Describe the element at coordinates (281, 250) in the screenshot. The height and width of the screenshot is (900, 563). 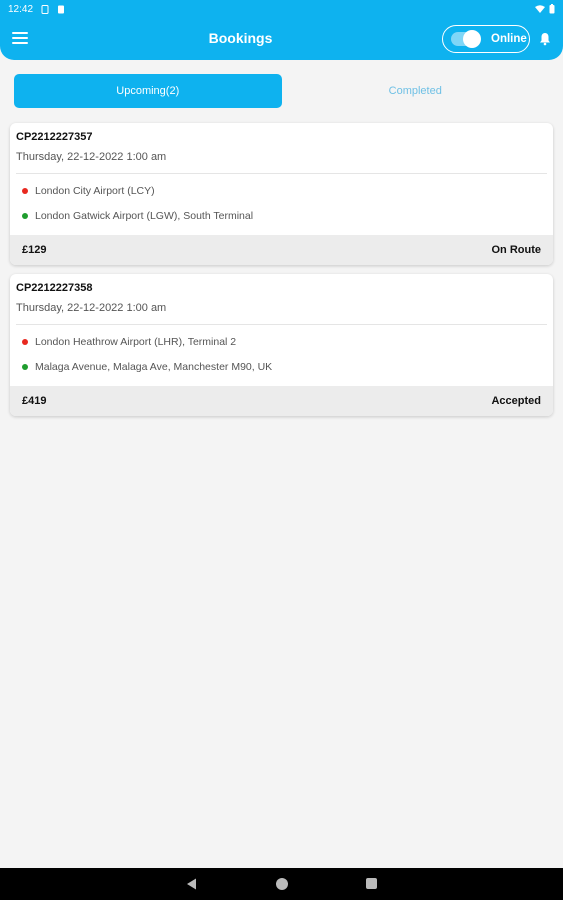
I see `card-footer: £129 On Route` at that location.